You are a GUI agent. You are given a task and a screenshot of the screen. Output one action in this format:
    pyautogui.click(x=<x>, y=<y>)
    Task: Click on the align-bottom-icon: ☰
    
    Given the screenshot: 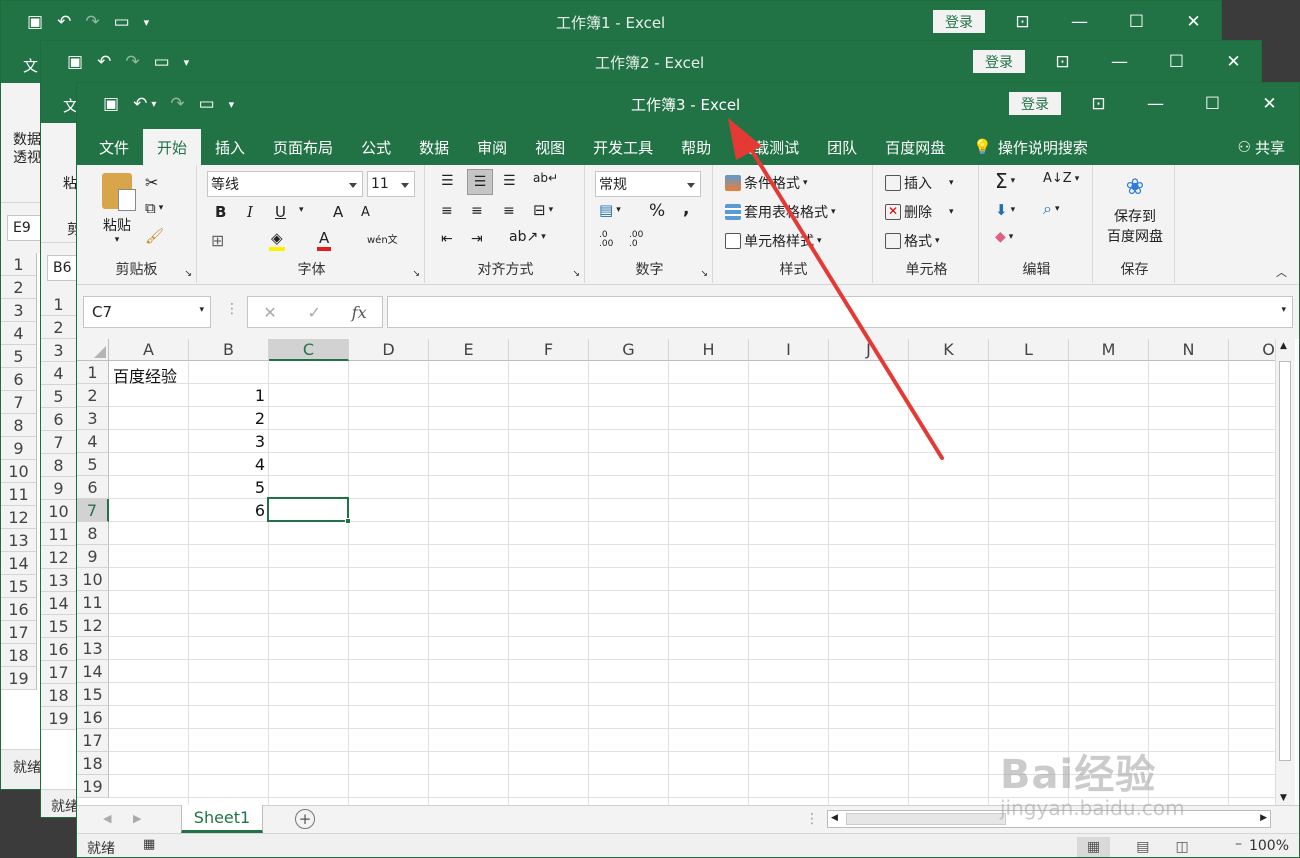 What is the action you would take?
    pyautogui.click(x=509, y=181)
    